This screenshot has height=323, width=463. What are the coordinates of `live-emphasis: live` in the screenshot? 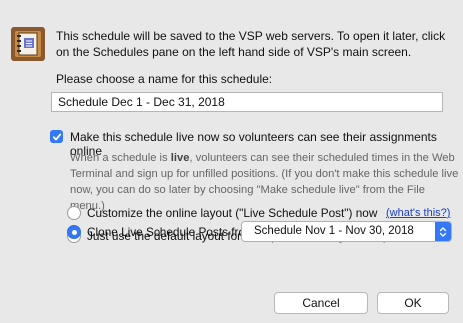 It's located at (180, 158).